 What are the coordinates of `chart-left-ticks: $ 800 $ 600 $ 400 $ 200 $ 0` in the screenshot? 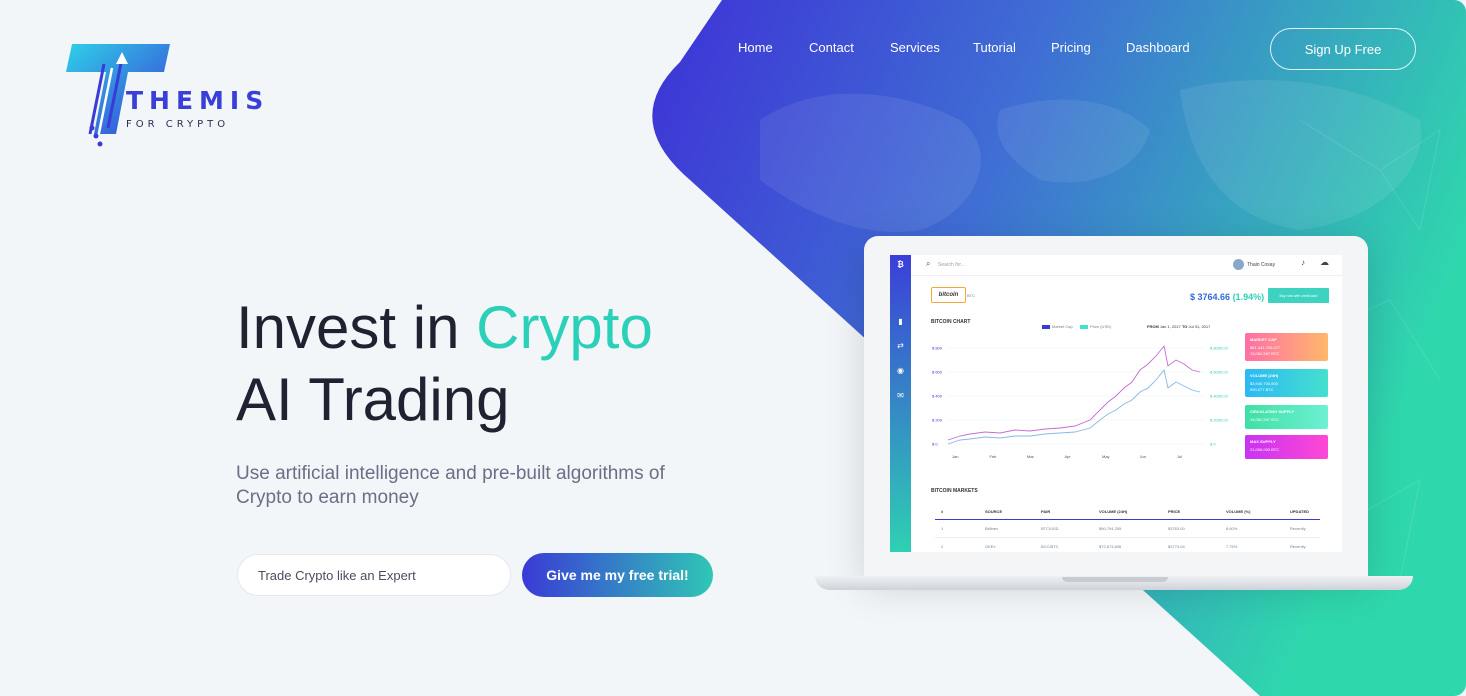 It's located at (937, 396).